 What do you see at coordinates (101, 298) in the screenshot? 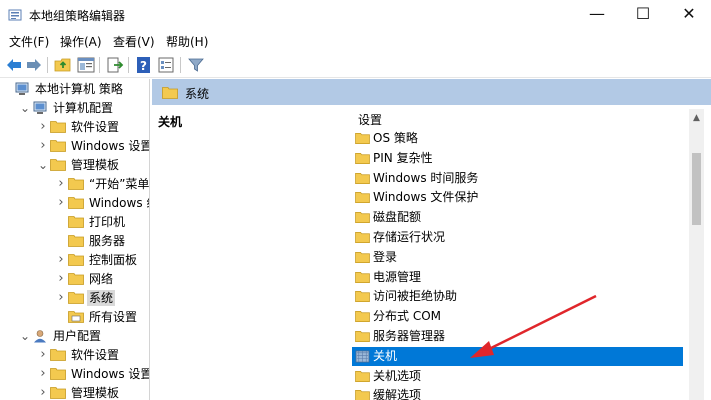
I see `tree-item-label: 系统` at bounding box center [101, 298].